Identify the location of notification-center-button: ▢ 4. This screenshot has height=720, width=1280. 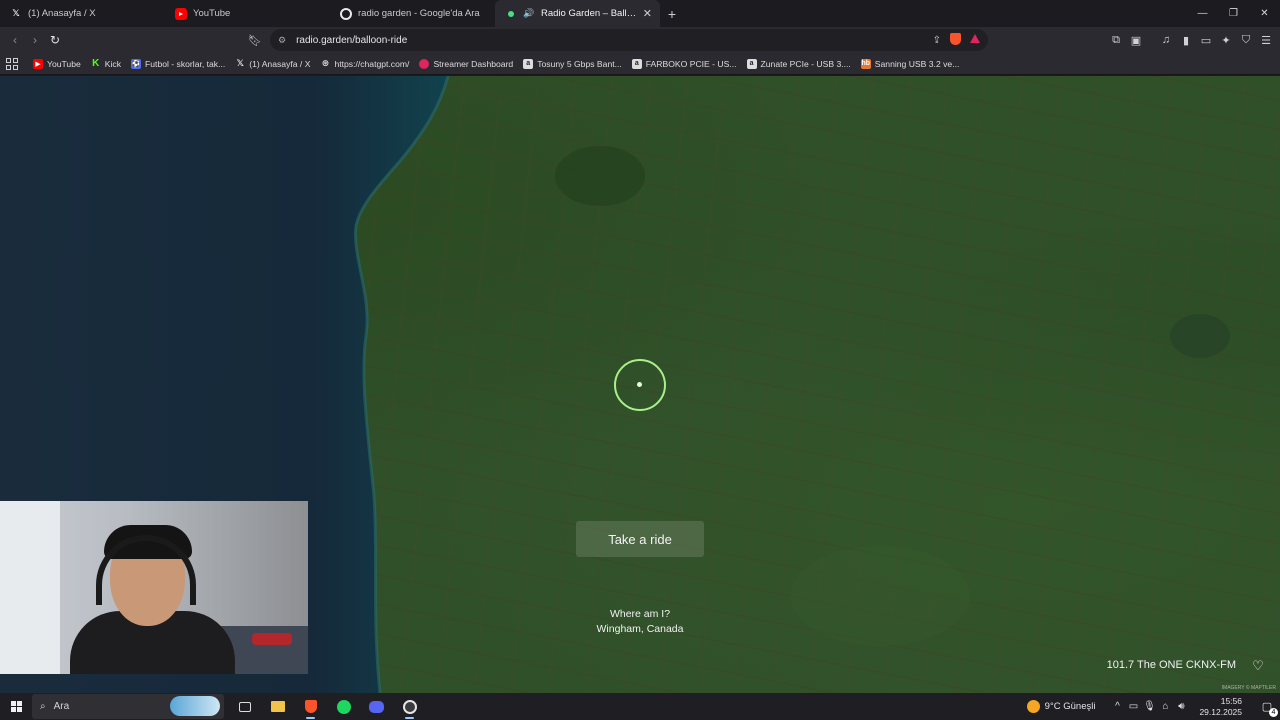
(1267, 708).